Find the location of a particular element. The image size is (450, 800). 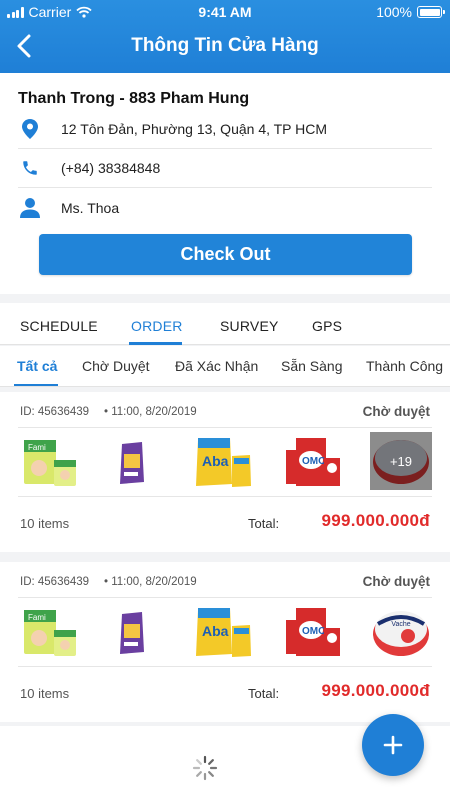

add-order-button is located at coordinates (393, 745).